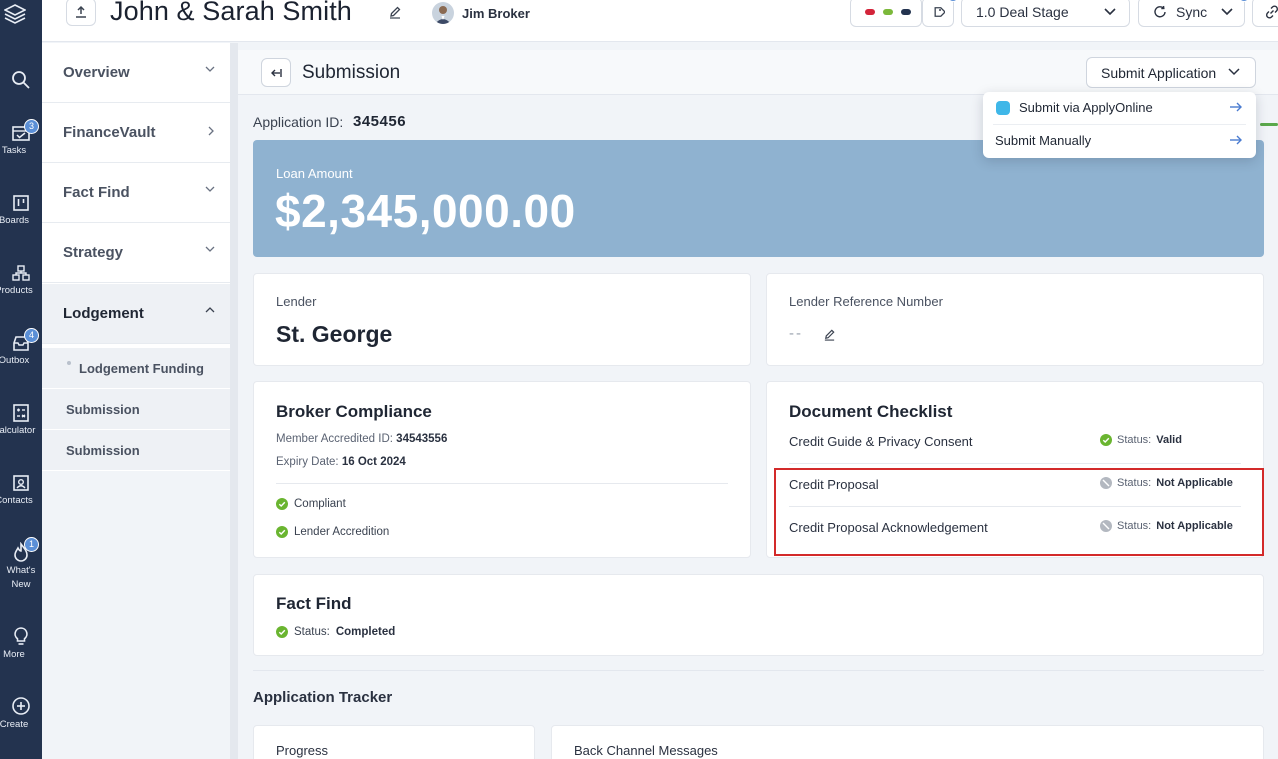 The width and height of the screenshot is (1278, 759). I want to click on lender-value: St. George, so click(334, 334).